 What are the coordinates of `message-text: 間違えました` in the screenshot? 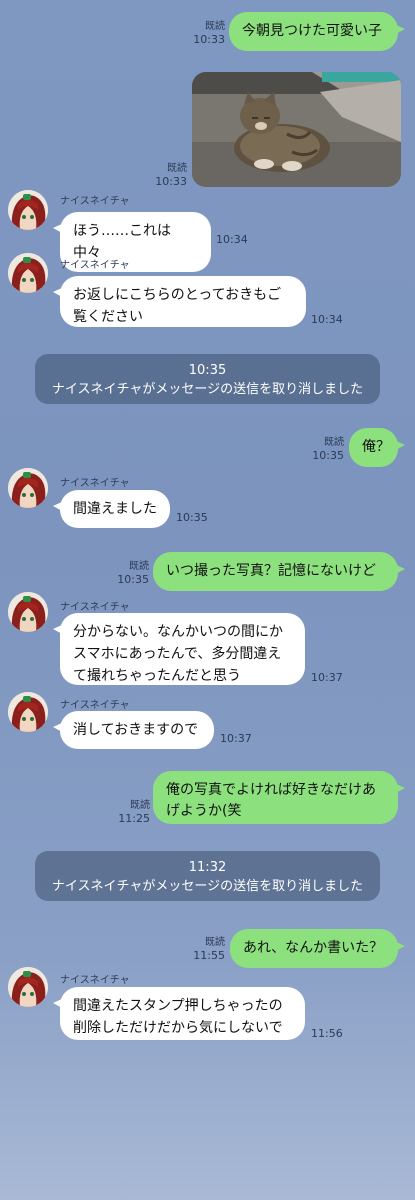 It's located at (115, 509).